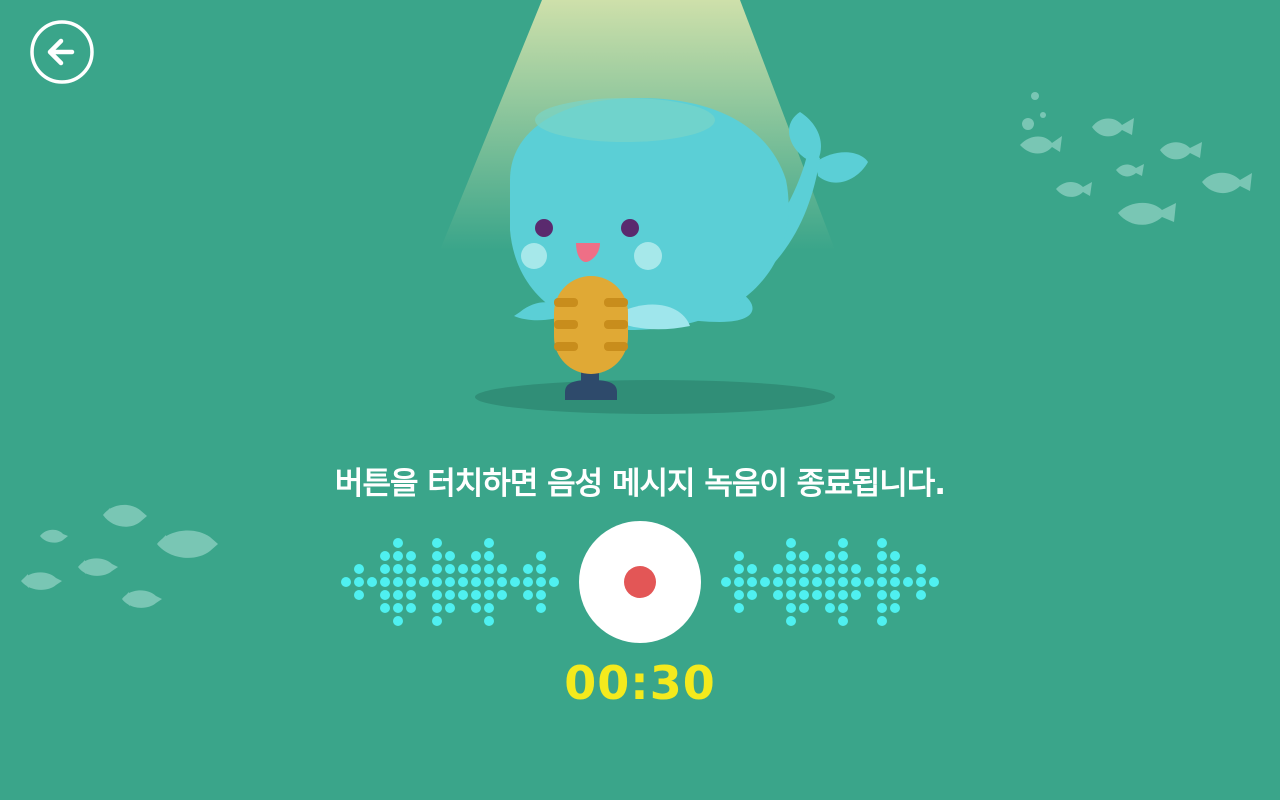 This screenshot has height=800, width=1280. Describe the element at coordinates (655, 397) in the screenshot. I see `floor-shadow` at that location.